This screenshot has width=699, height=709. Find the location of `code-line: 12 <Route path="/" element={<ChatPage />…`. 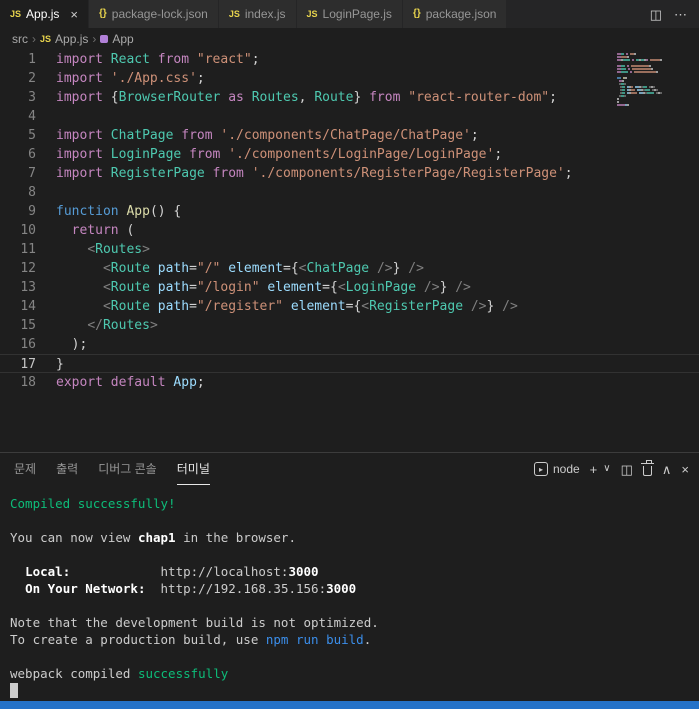

code-line: 12 <Route path="/" element={<ChatPage />… is located at coordinates (349, 268).